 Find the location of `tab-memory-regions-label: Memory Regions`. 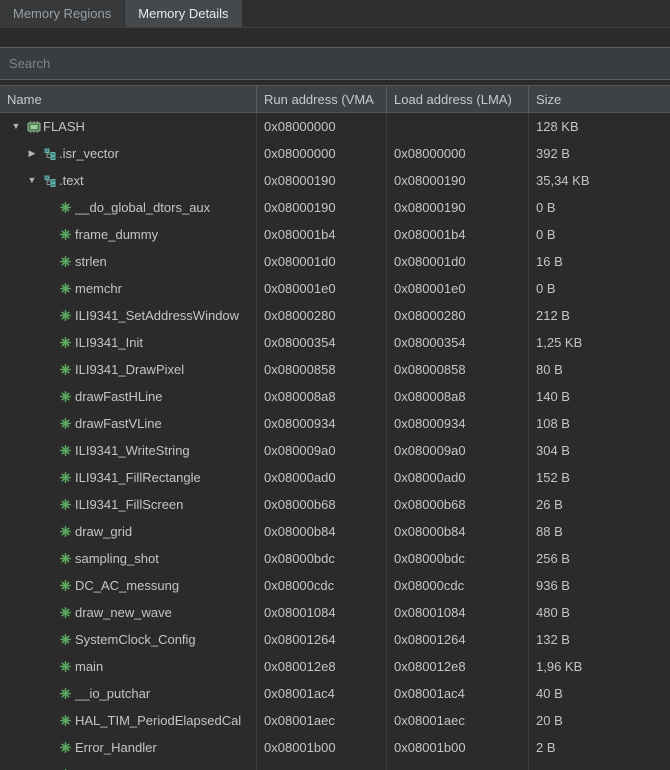

tab-memory-regions-label: Memory Regions is located at coordinates (62, 13).